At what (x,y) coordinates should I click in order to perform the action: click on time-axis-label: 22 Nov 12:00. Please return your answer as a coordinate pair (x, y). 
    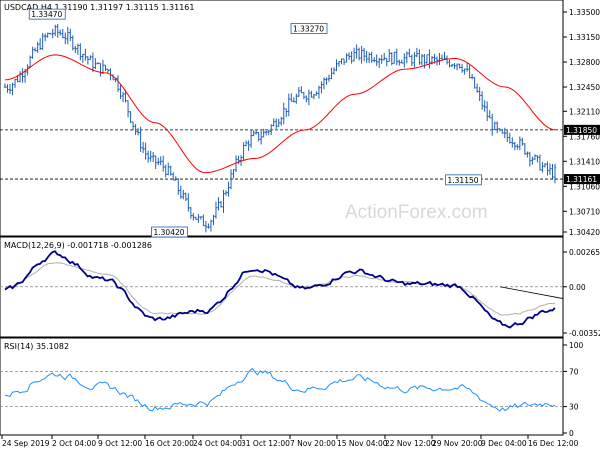
    Looking at the image, I should click on (410, 443).